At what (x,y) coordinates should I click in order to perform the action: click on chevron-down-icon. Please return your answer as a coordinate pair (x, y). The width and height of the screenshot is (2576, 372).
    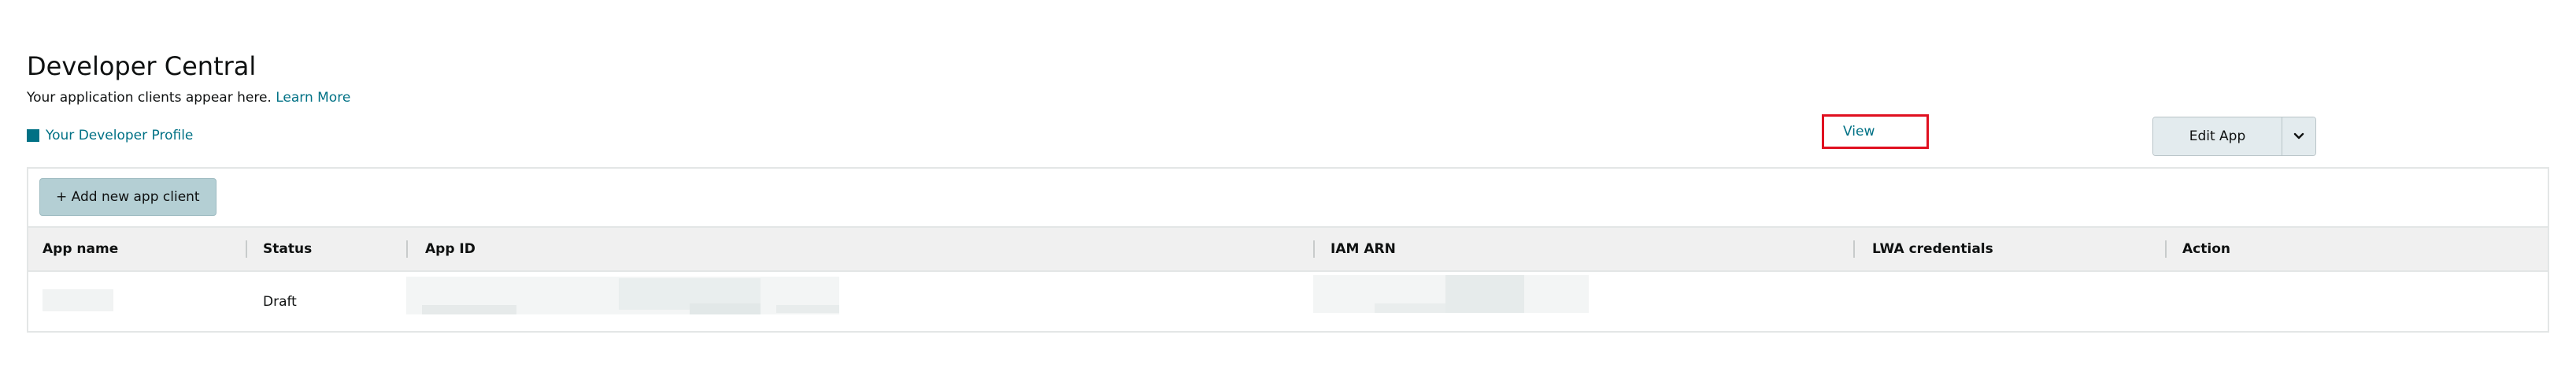
    Looking at the image, I should click on (2298, 136).